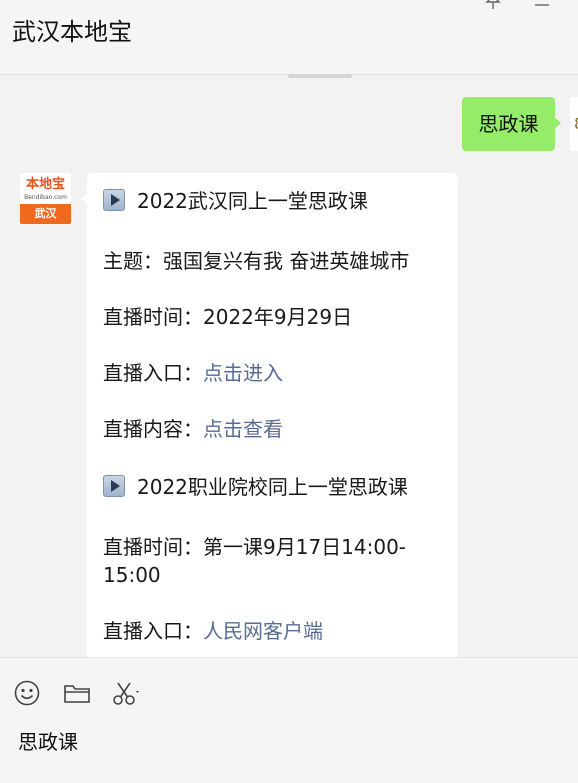 Image resolution: width=578 pixels, height=783 pixels. Describe the element at coordinates (153, 429) in the screenshot. I see `live-content-label: 直播内容：` at that location.